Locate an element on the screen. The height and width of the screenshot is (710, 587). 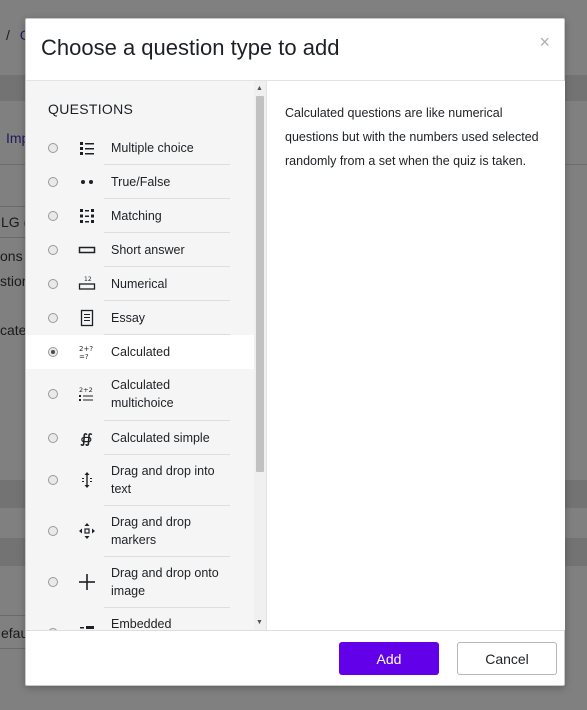
option-label: Short answer is located at coordinates (148, 250).